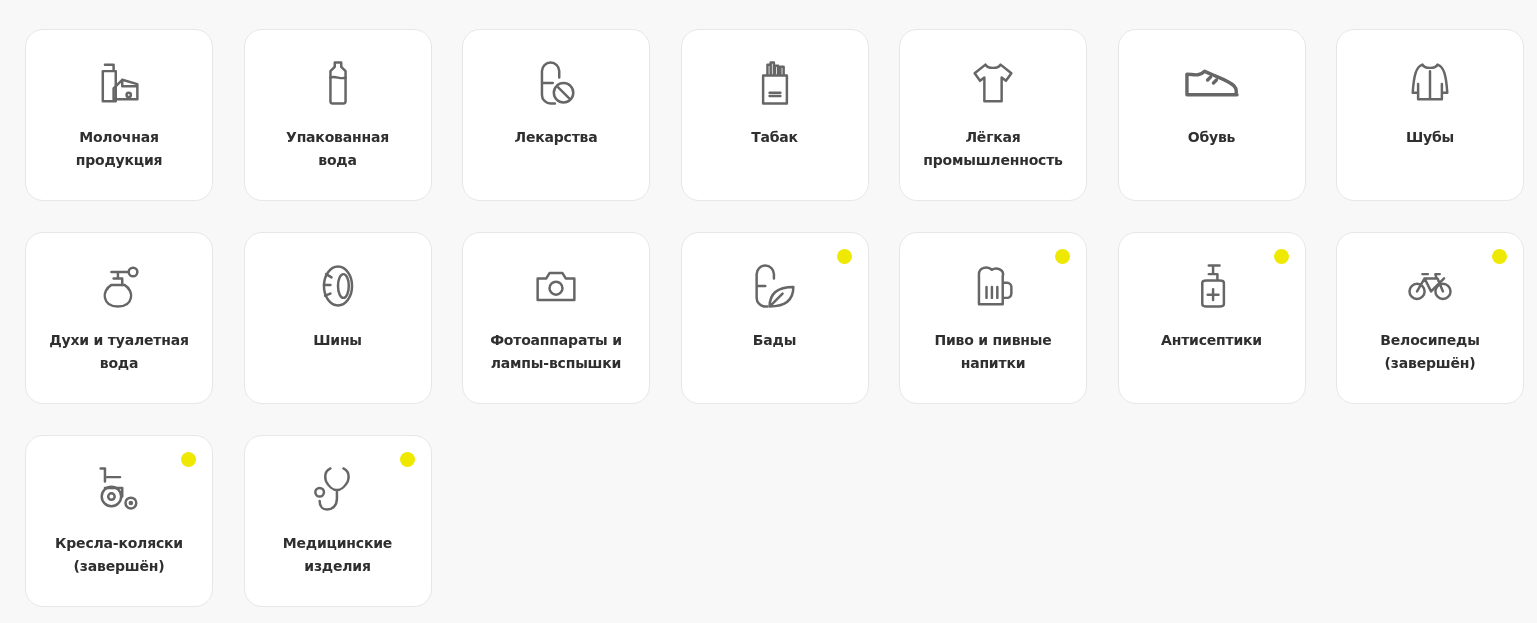  Describe the element at coordinates (119, 149) in the screenshot. I see `category-label: Молочная продукция` at that location.